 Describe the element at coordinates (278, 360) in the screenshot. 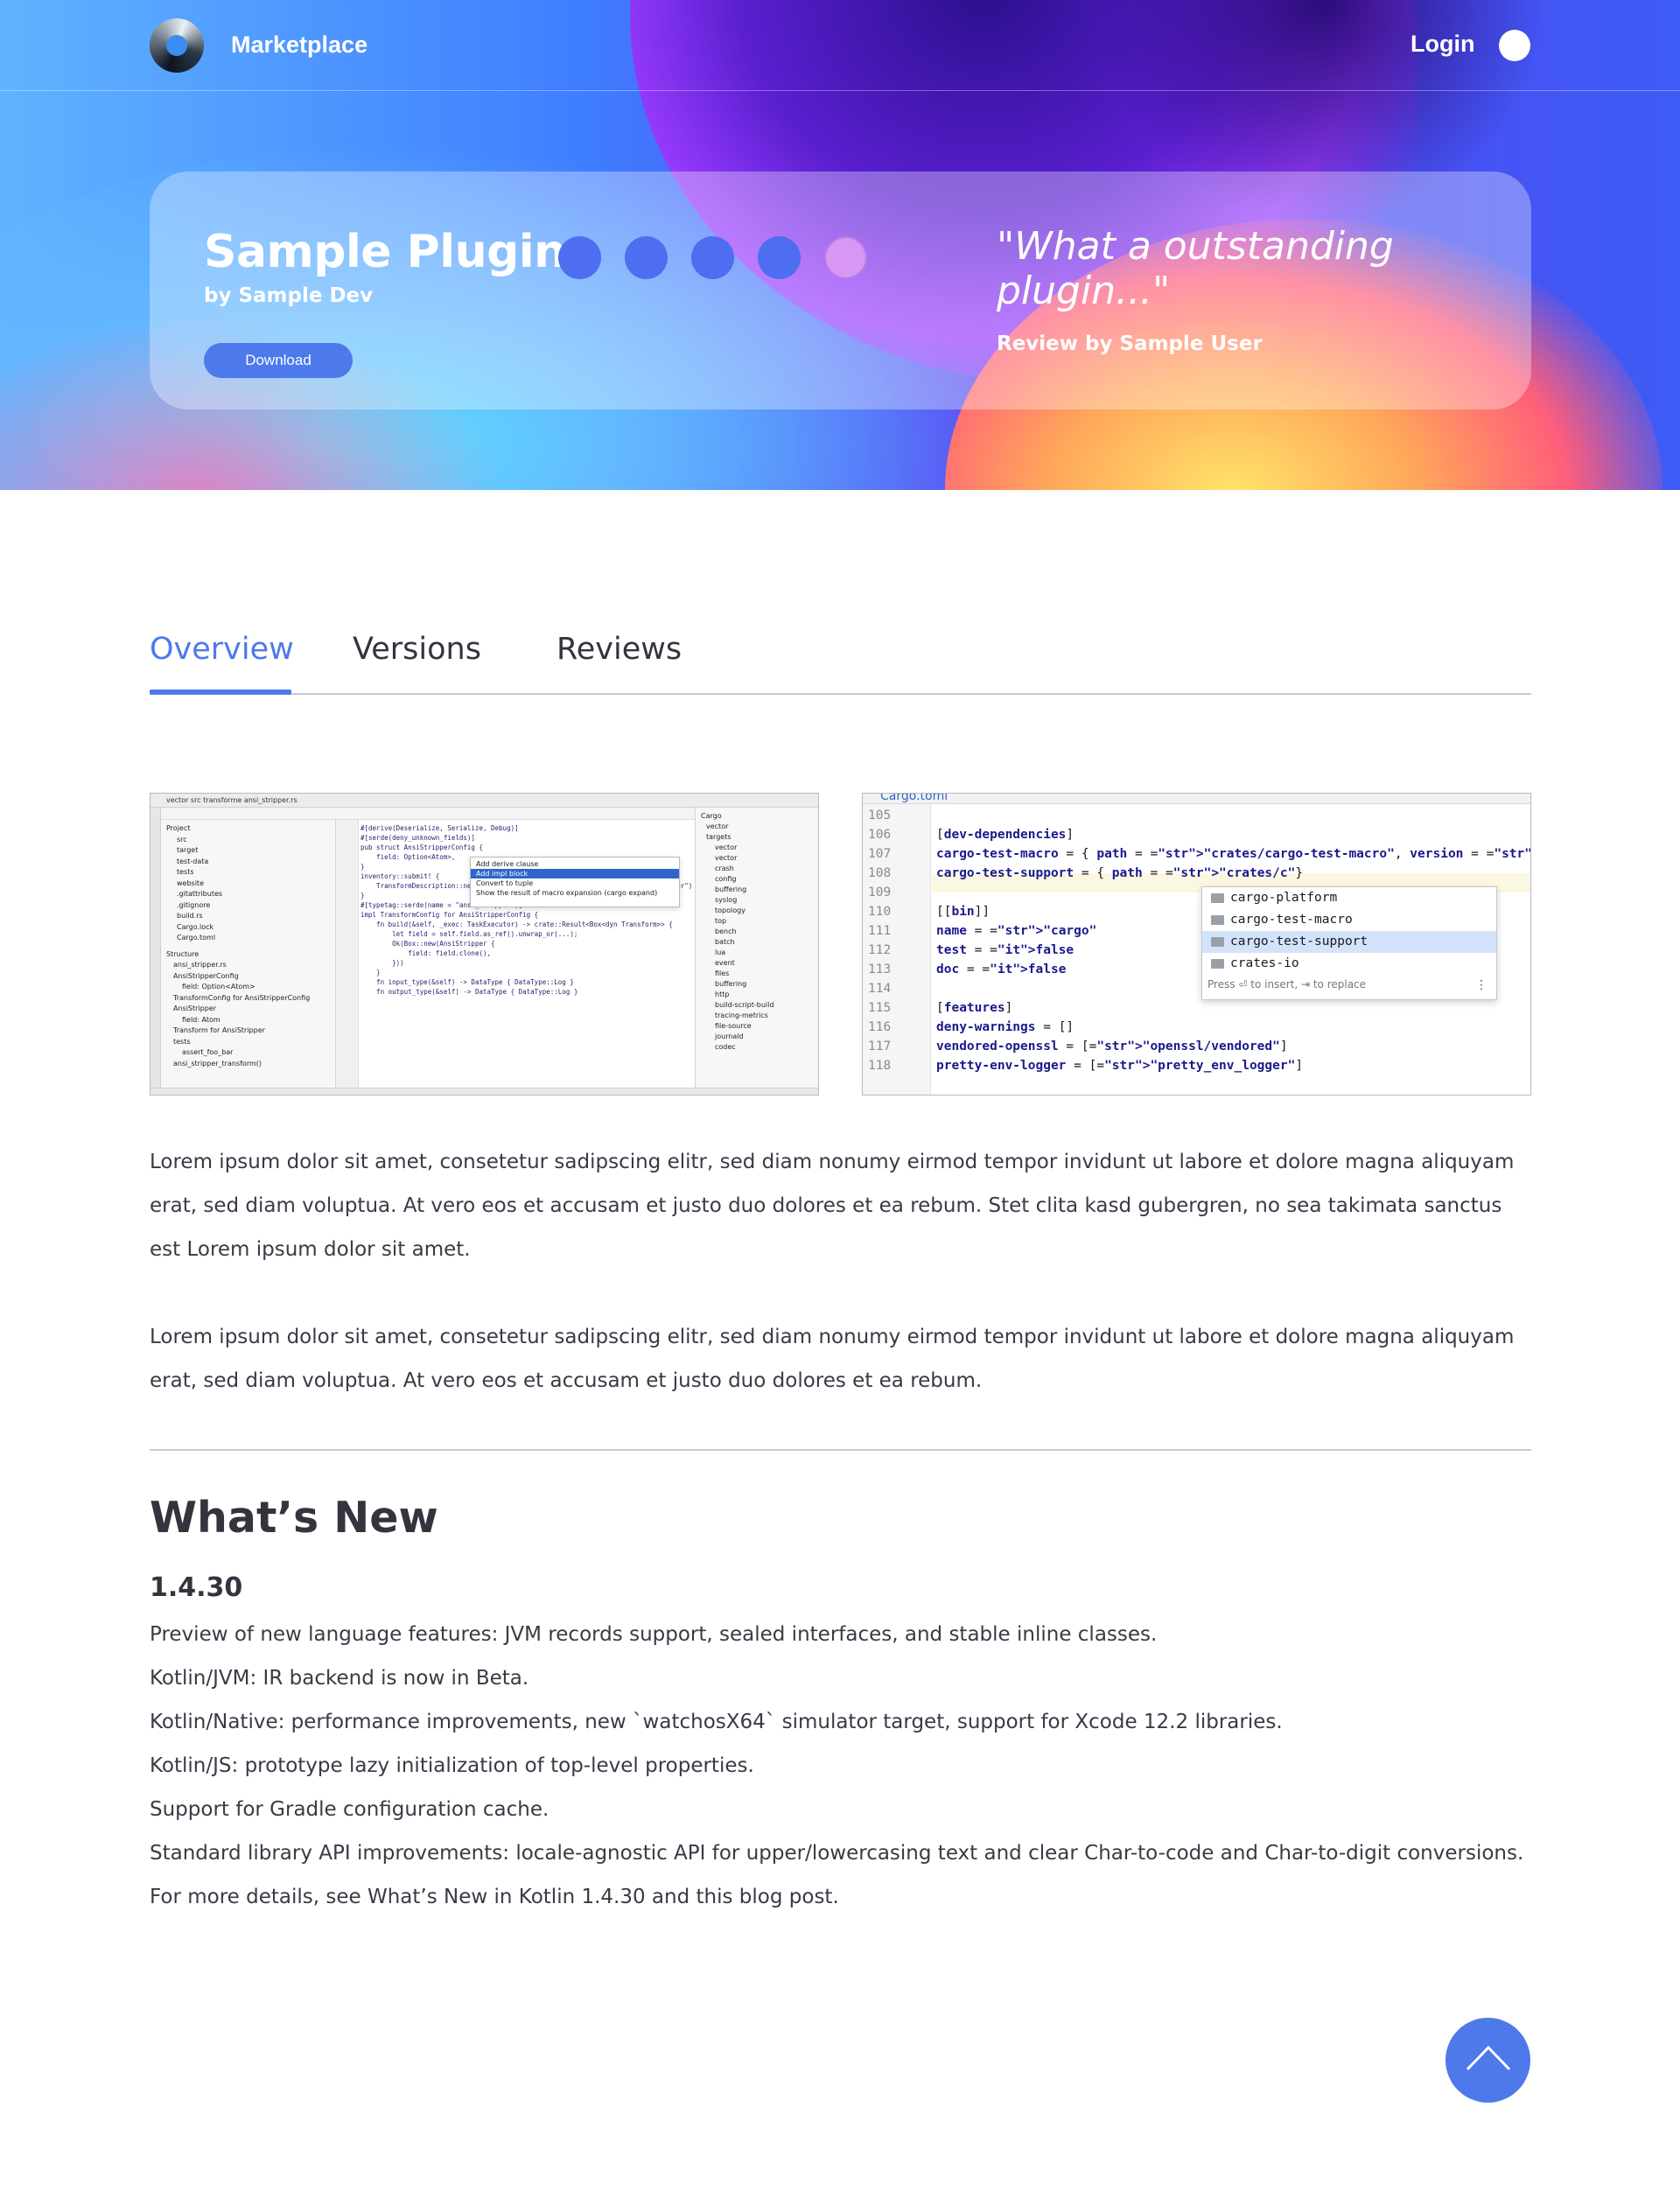

I see `download-button: Download` at that location.